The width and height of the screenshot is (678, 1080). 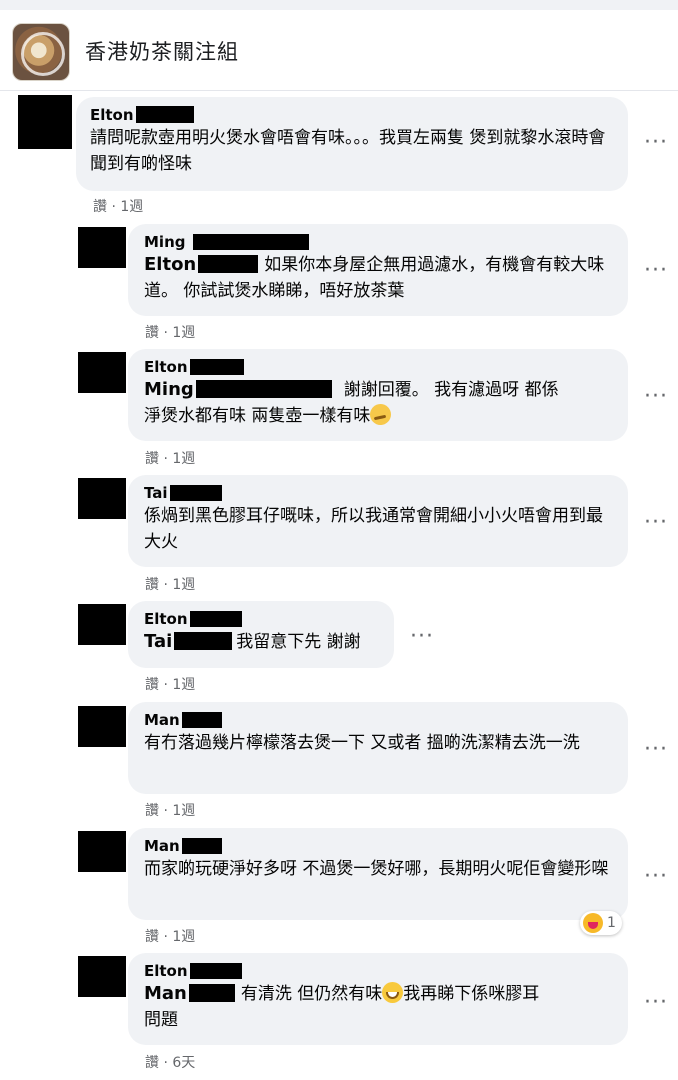 I want to click on grinning-face-icon, so click(x=393, y=992).